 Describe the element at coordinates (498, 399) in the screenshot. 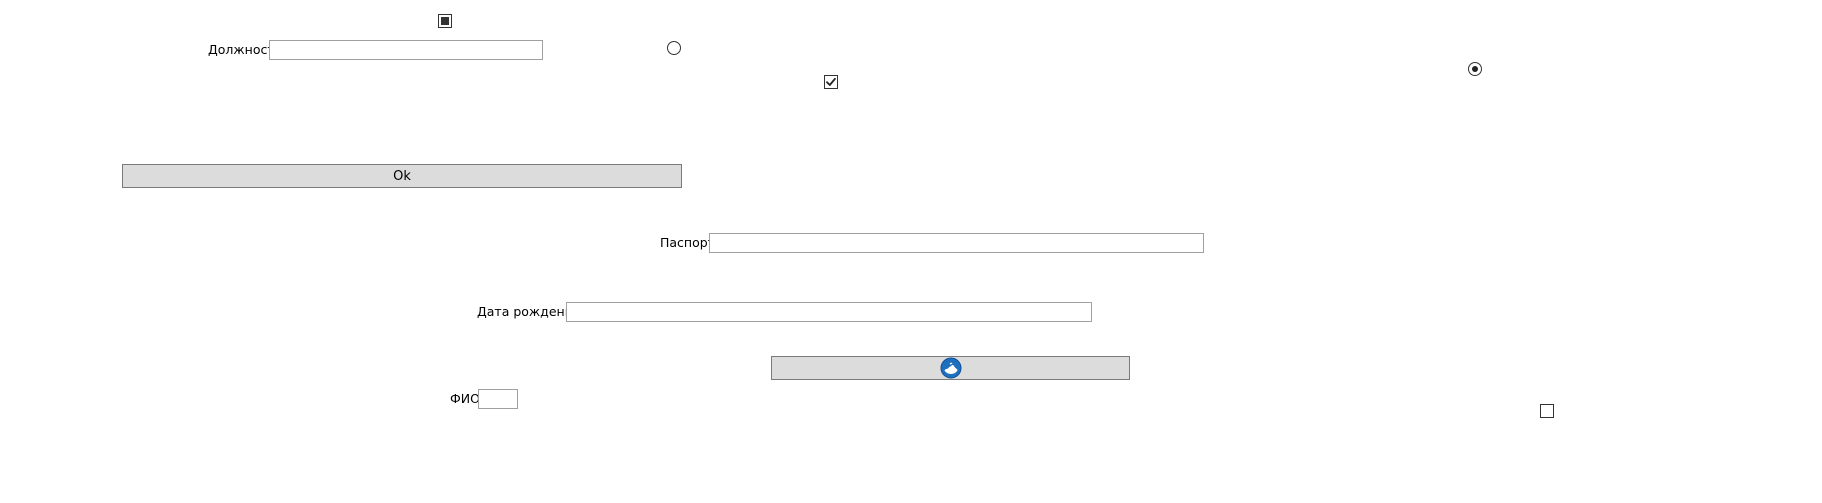

I see `full-name-input` at that location.